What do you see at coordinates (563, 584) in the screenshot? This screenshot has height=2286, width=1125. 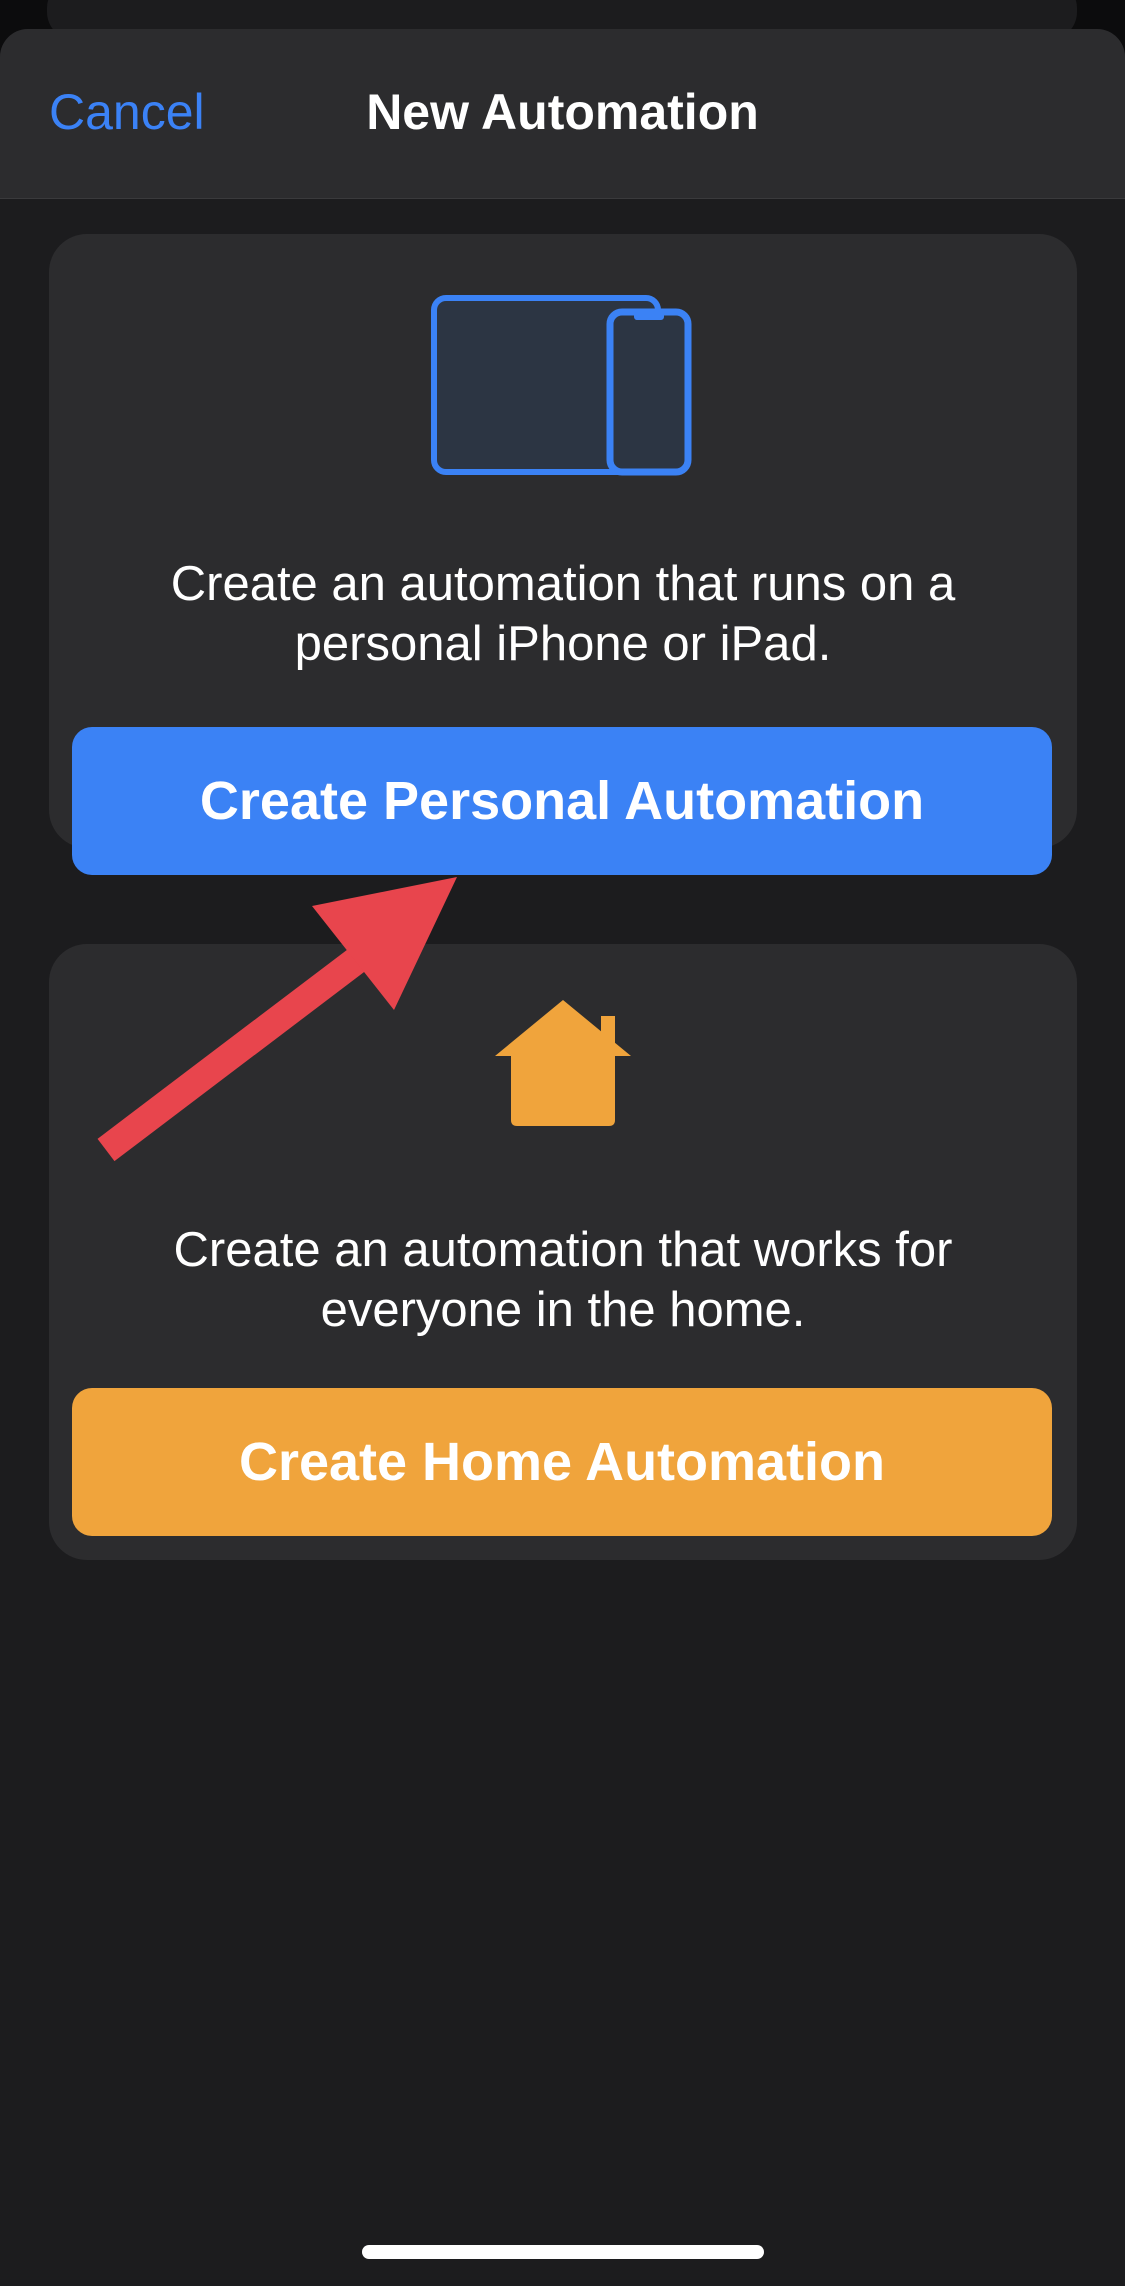 I see `personal-description-line1: Create an automation that runs on a` at bounding box center [563, 584].